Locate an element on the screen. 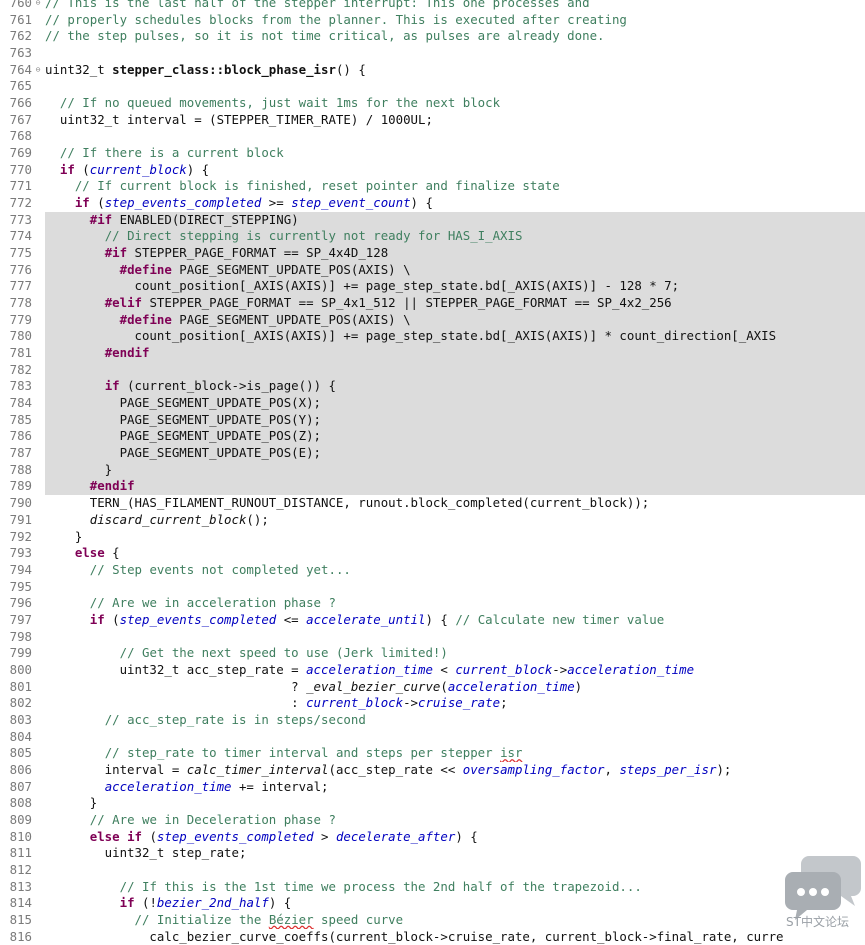  code-line: 796 // Are we in acceleration phase ? is located at coordinates (432, 603).